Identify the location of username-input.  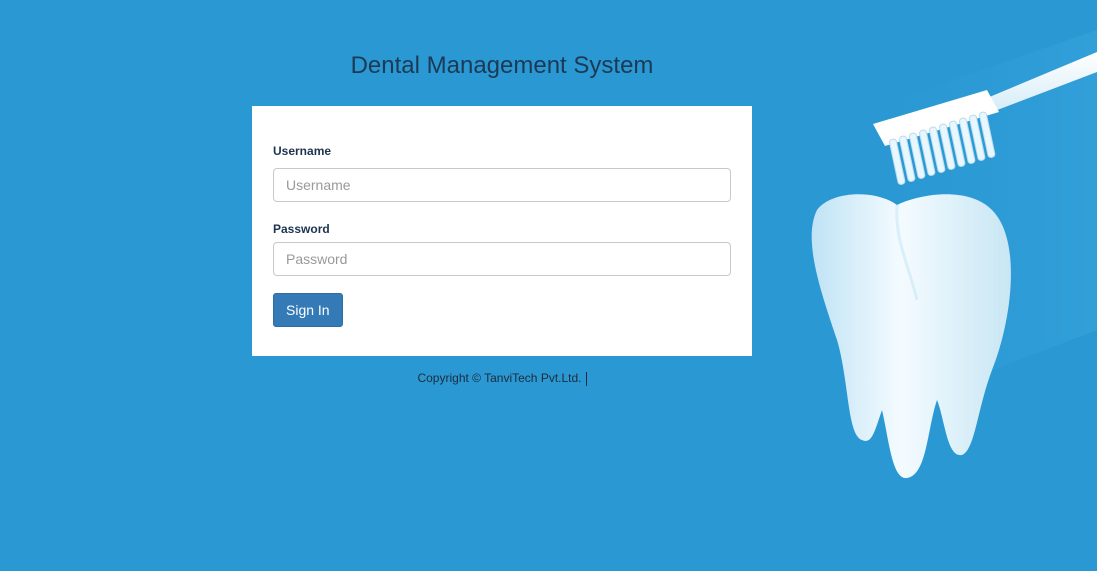
(502, 185).